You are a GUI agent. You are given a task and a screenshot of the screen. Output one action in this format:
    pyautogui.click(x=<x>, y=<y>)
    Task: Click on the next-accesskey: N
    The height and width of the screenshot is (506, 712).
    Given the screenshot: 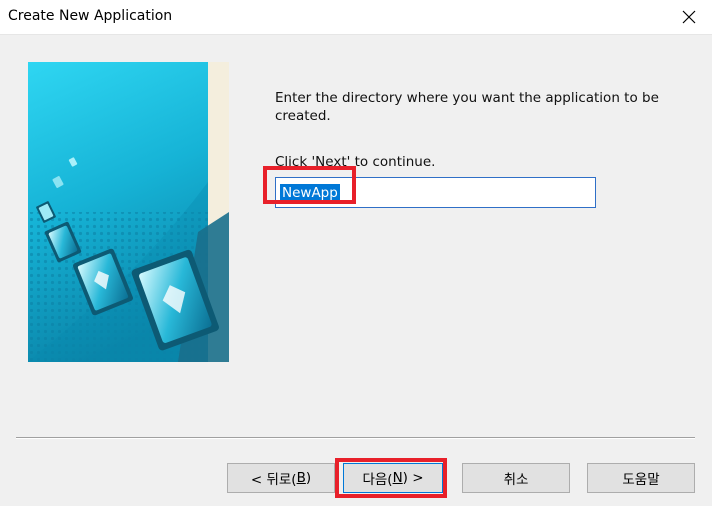 What is the action you would take?
    pyautogui.click(x=397, y=478)
    